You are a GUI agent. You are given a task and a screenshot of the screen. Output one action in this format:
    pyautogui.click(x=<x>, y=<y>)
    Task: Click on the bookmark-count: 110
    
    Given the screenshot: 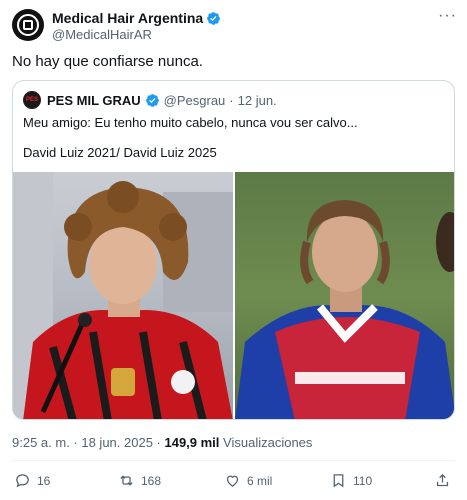 What is the action you would take?
    pyautogui.click(x=363, y=480)
    